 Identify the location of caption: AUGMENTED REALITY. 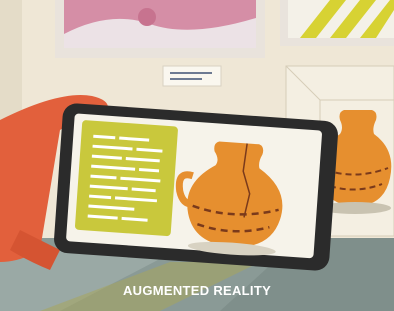
(197, 290).